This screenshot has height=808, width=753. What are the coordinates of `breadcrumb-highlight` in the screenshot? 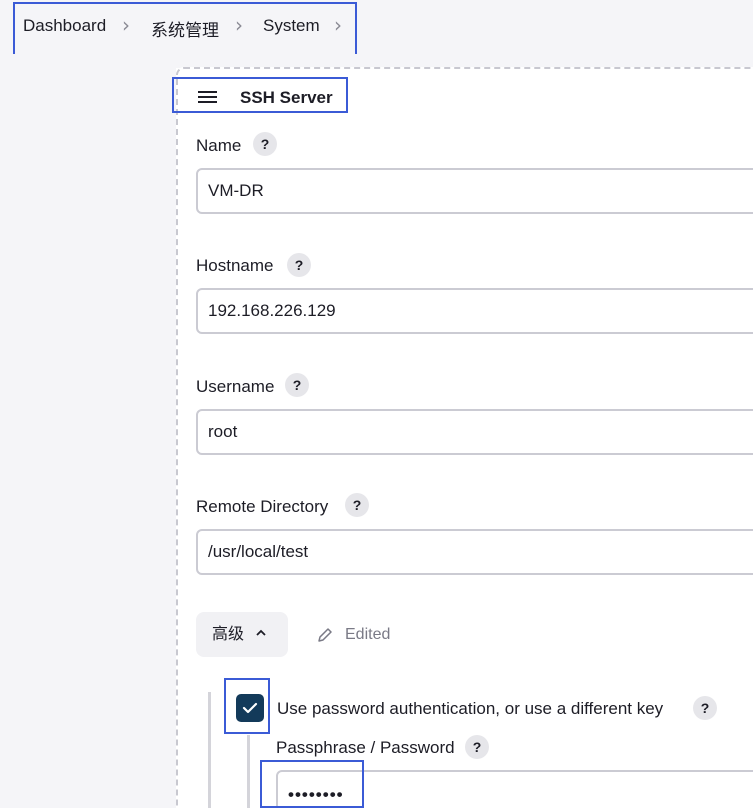 It's located at (185, 30).